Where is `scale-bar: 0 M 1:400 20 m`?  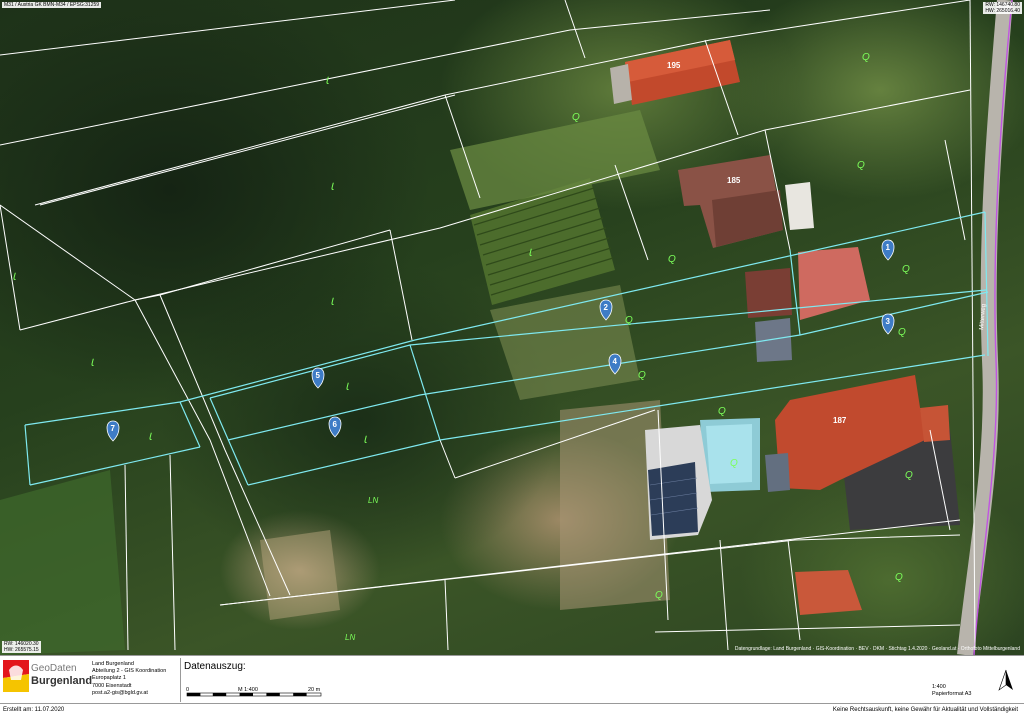 scale-bar: 0 M 1:400 20 m is located at coordinates (254, 692).